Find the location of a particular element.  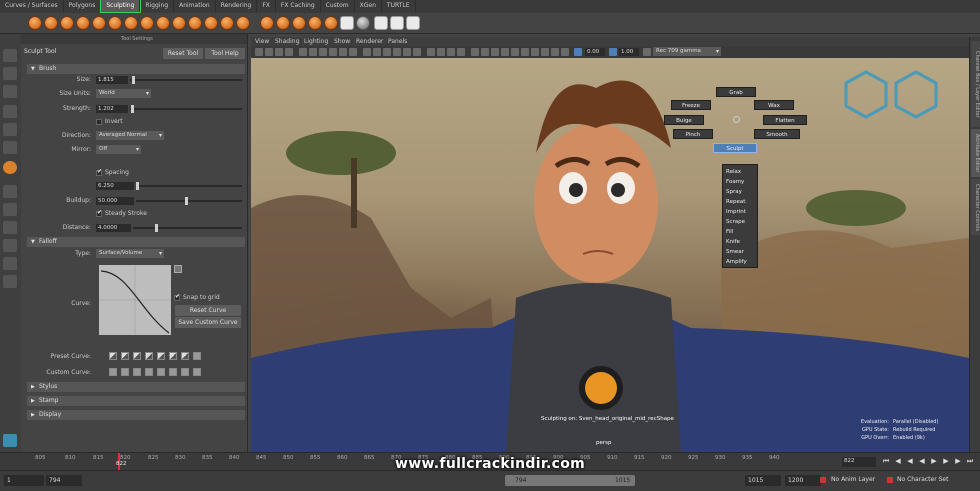

wireframe-on-shaded-icon is located at coordinates (387, 52).